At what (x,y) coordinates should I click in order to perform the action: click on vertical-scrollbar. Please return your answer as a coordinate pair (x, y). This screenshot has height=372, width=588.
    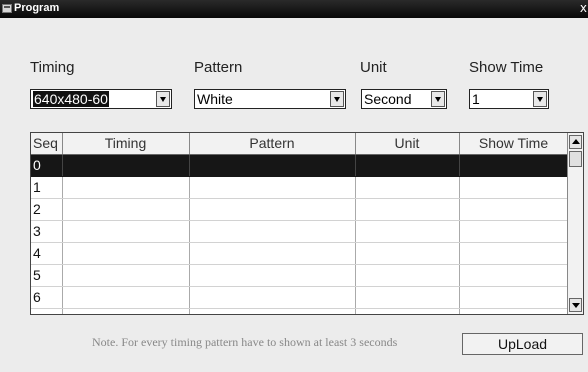
    Looking at the image, I should click on (575, 223).